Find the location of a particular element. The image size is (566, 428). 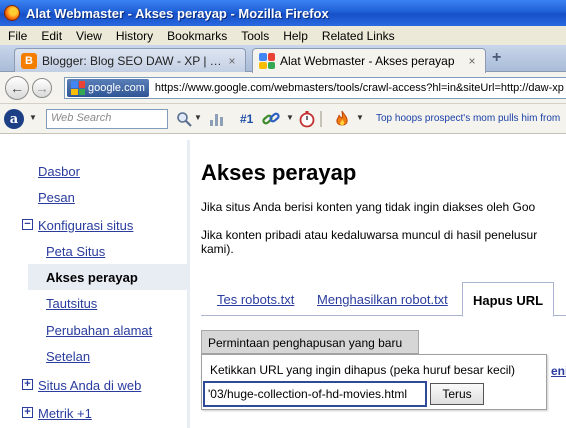

menu-history: History is located at coordinates (135, 36).